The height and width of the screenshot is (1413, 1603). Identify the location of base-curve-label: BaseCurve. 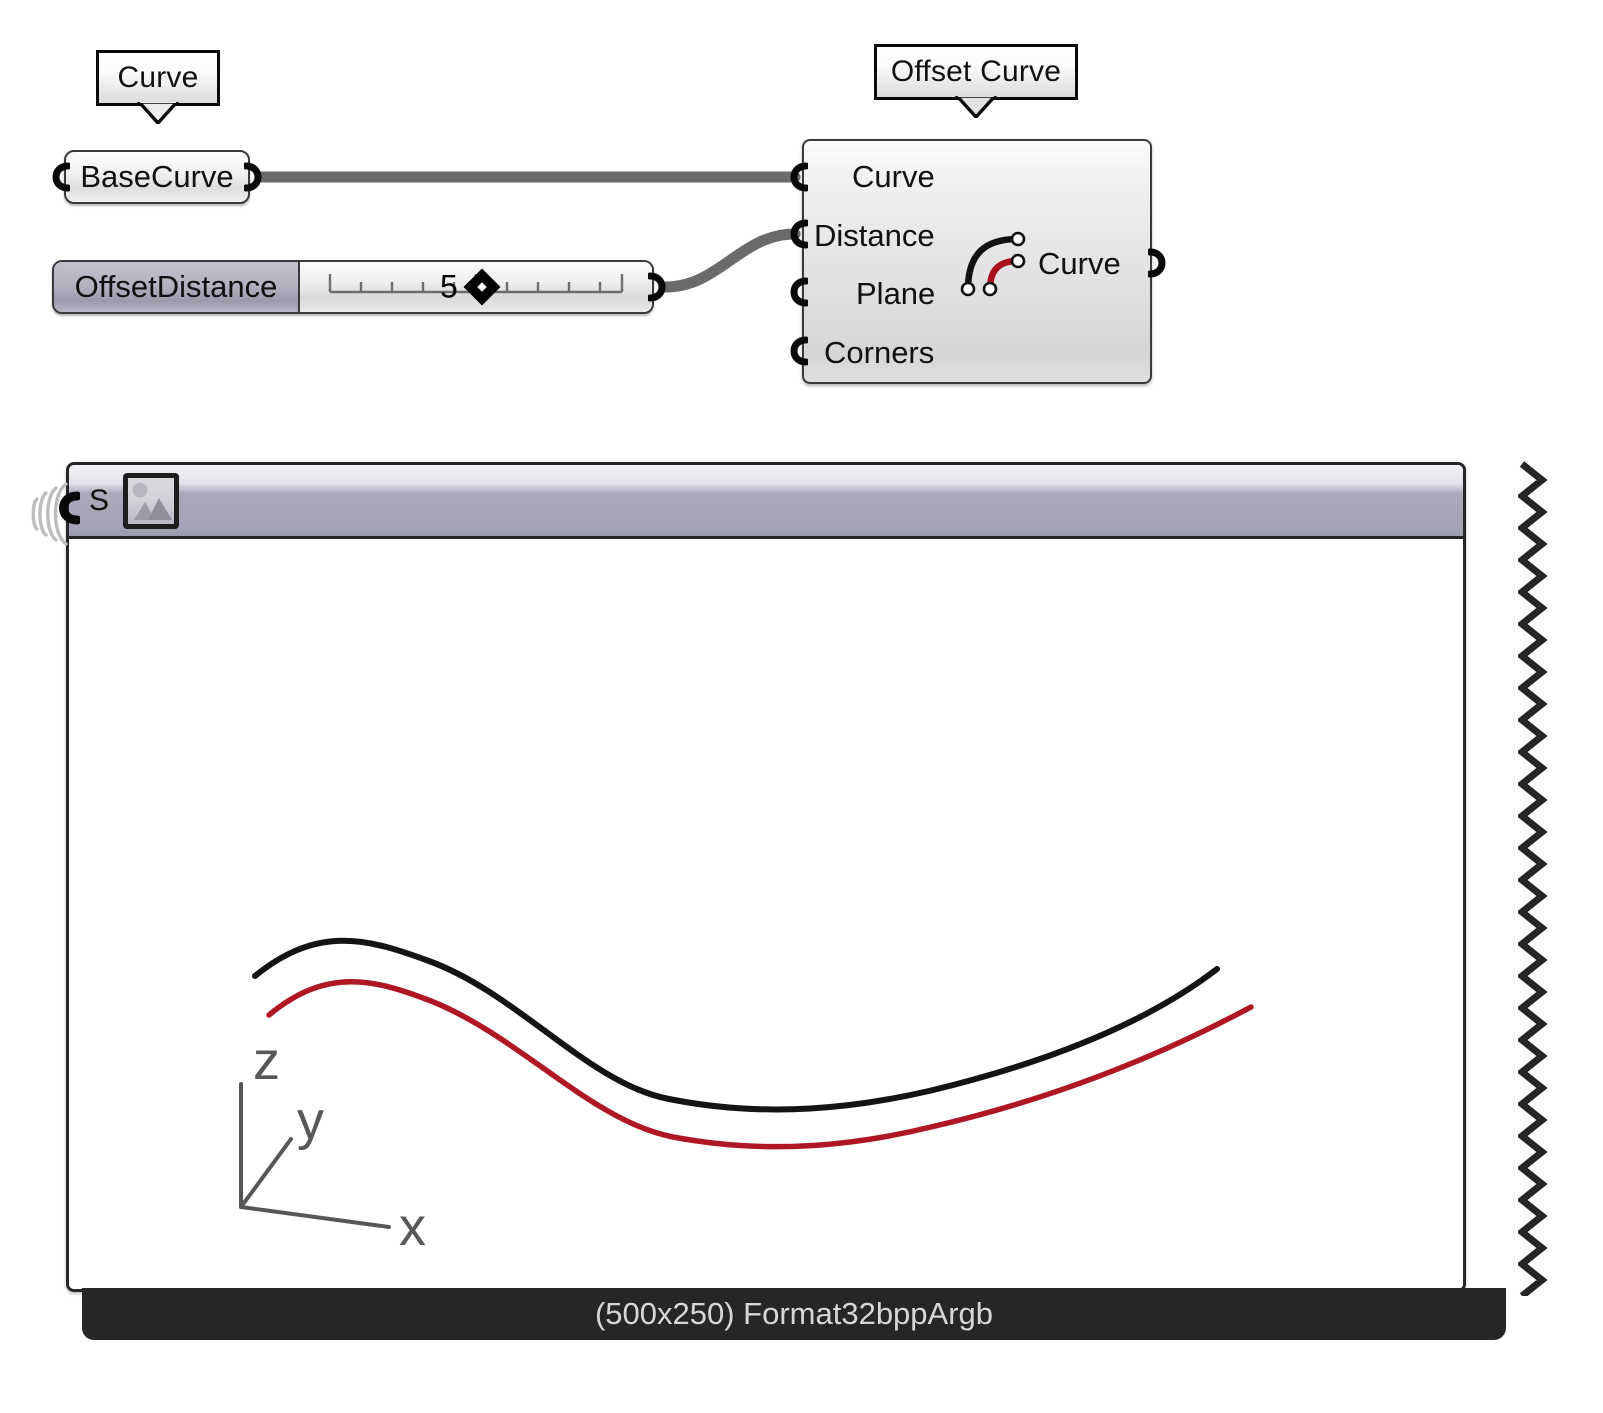
(157, 176).